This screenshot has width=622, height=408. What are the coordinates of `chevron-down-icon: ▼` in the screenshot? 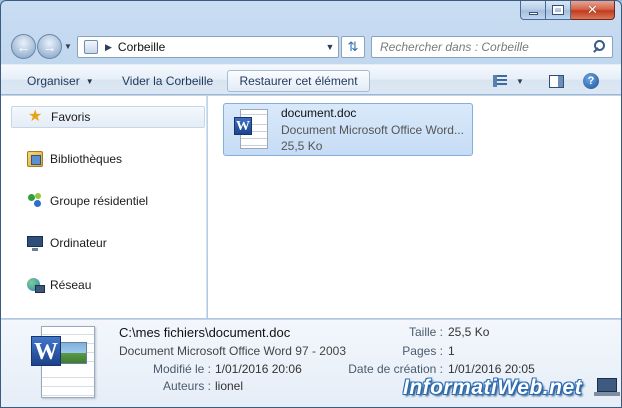 It's located at (89, 81).